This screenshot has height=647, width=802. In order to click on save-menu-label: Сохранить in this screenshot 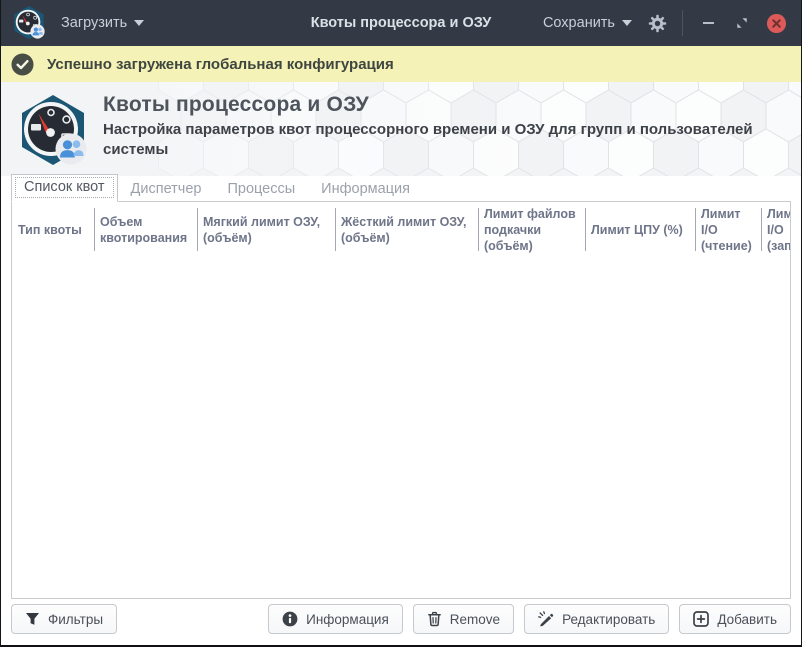, I will do `click(578, 23)`.